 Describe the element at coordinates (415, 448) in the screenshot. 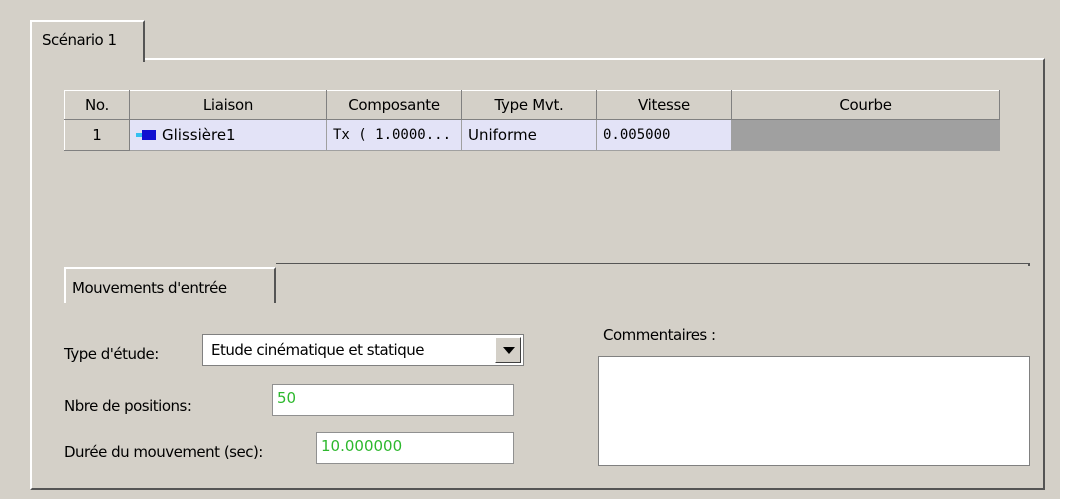

I see `duree-input: 10.000000` at that location.